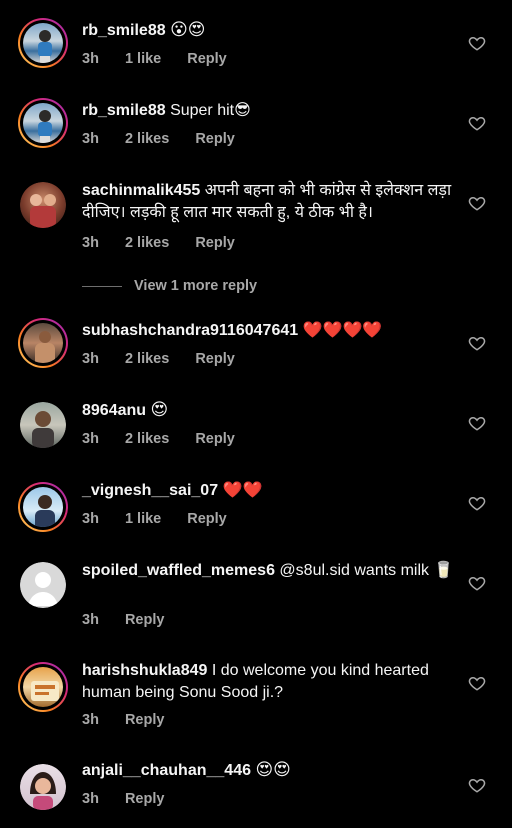  Describe the element at coordinates (270, 411) in the screenshot. I see `comment-text: 8964anu 😍` at that location.